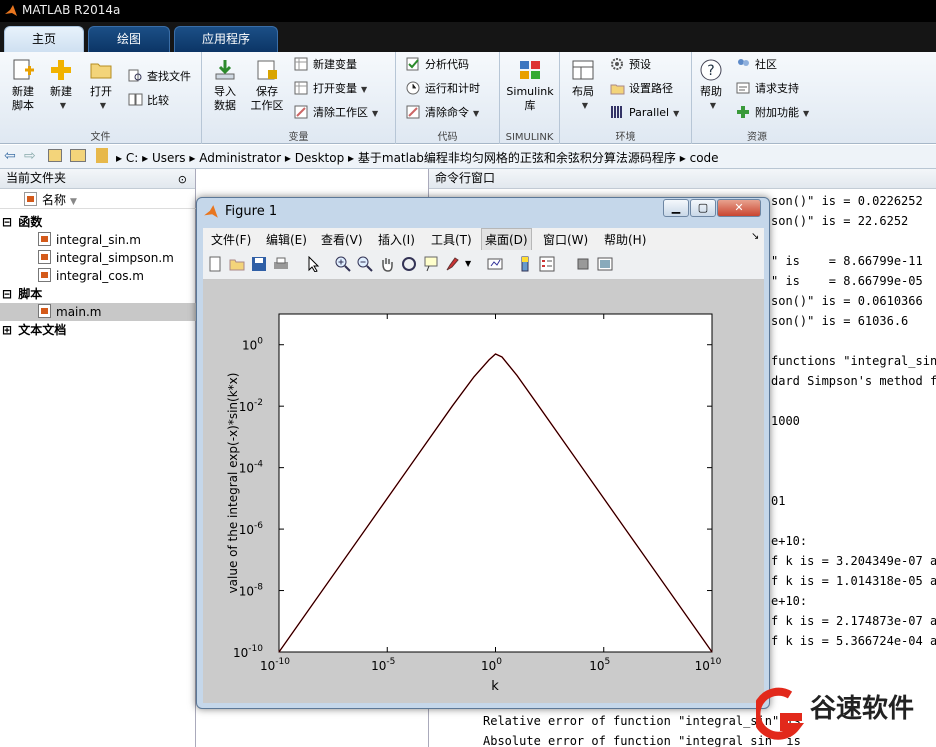 The image size is (936, 747). I want to click on open-variable-icon, so click(301, 88).